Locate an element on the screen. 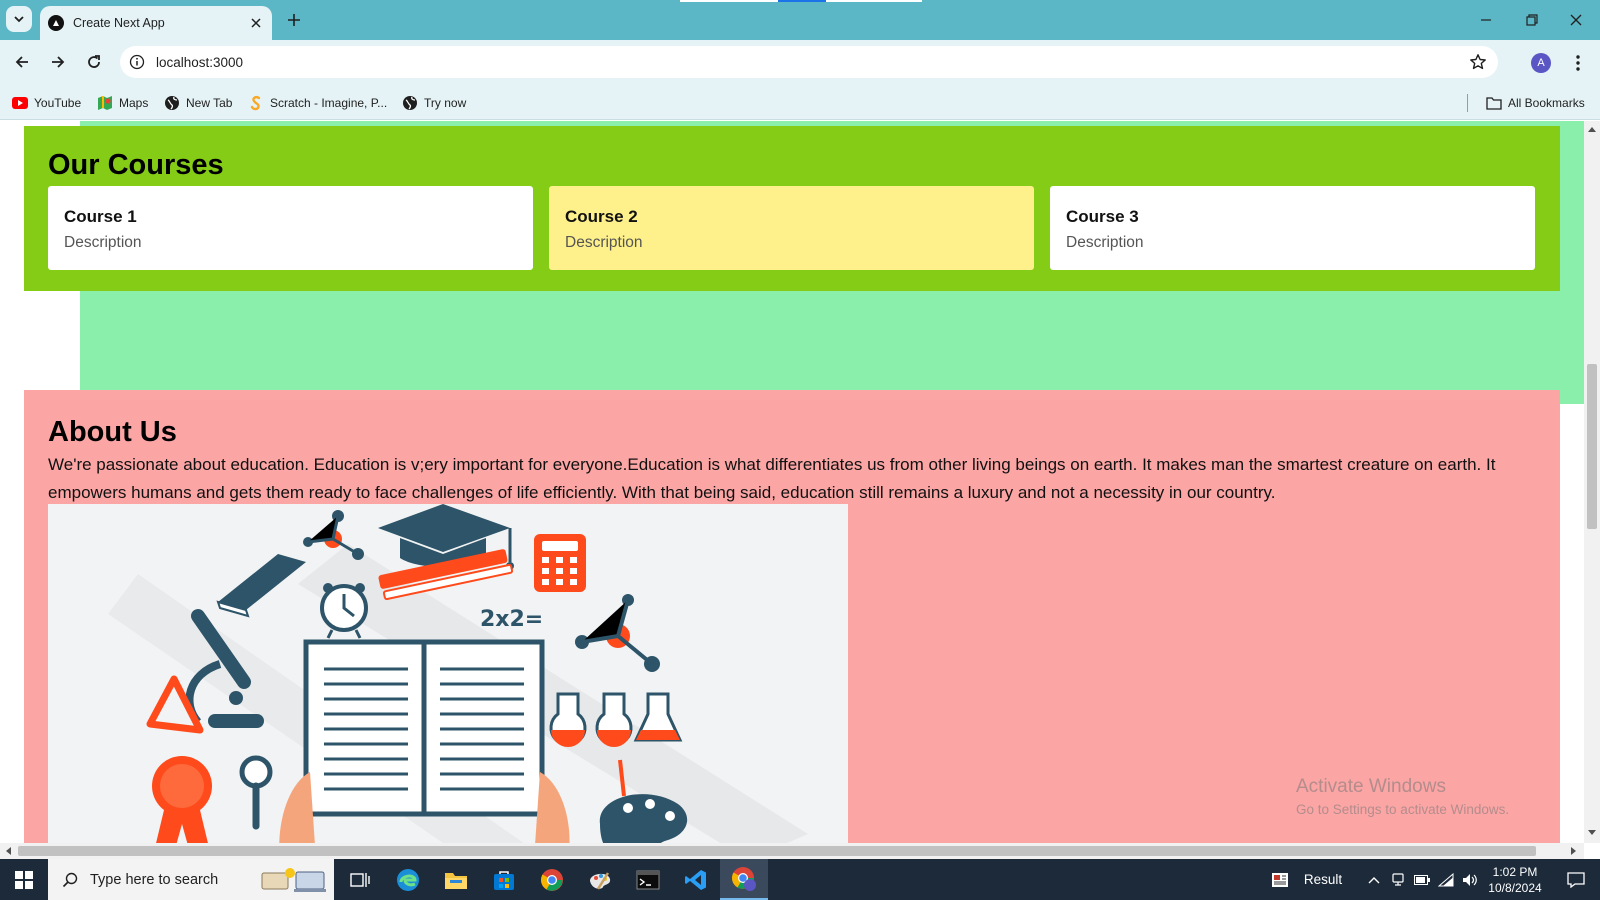 This screenshot has width=1600, height=900. wifi-icon is located at coordinates (1446, 879).